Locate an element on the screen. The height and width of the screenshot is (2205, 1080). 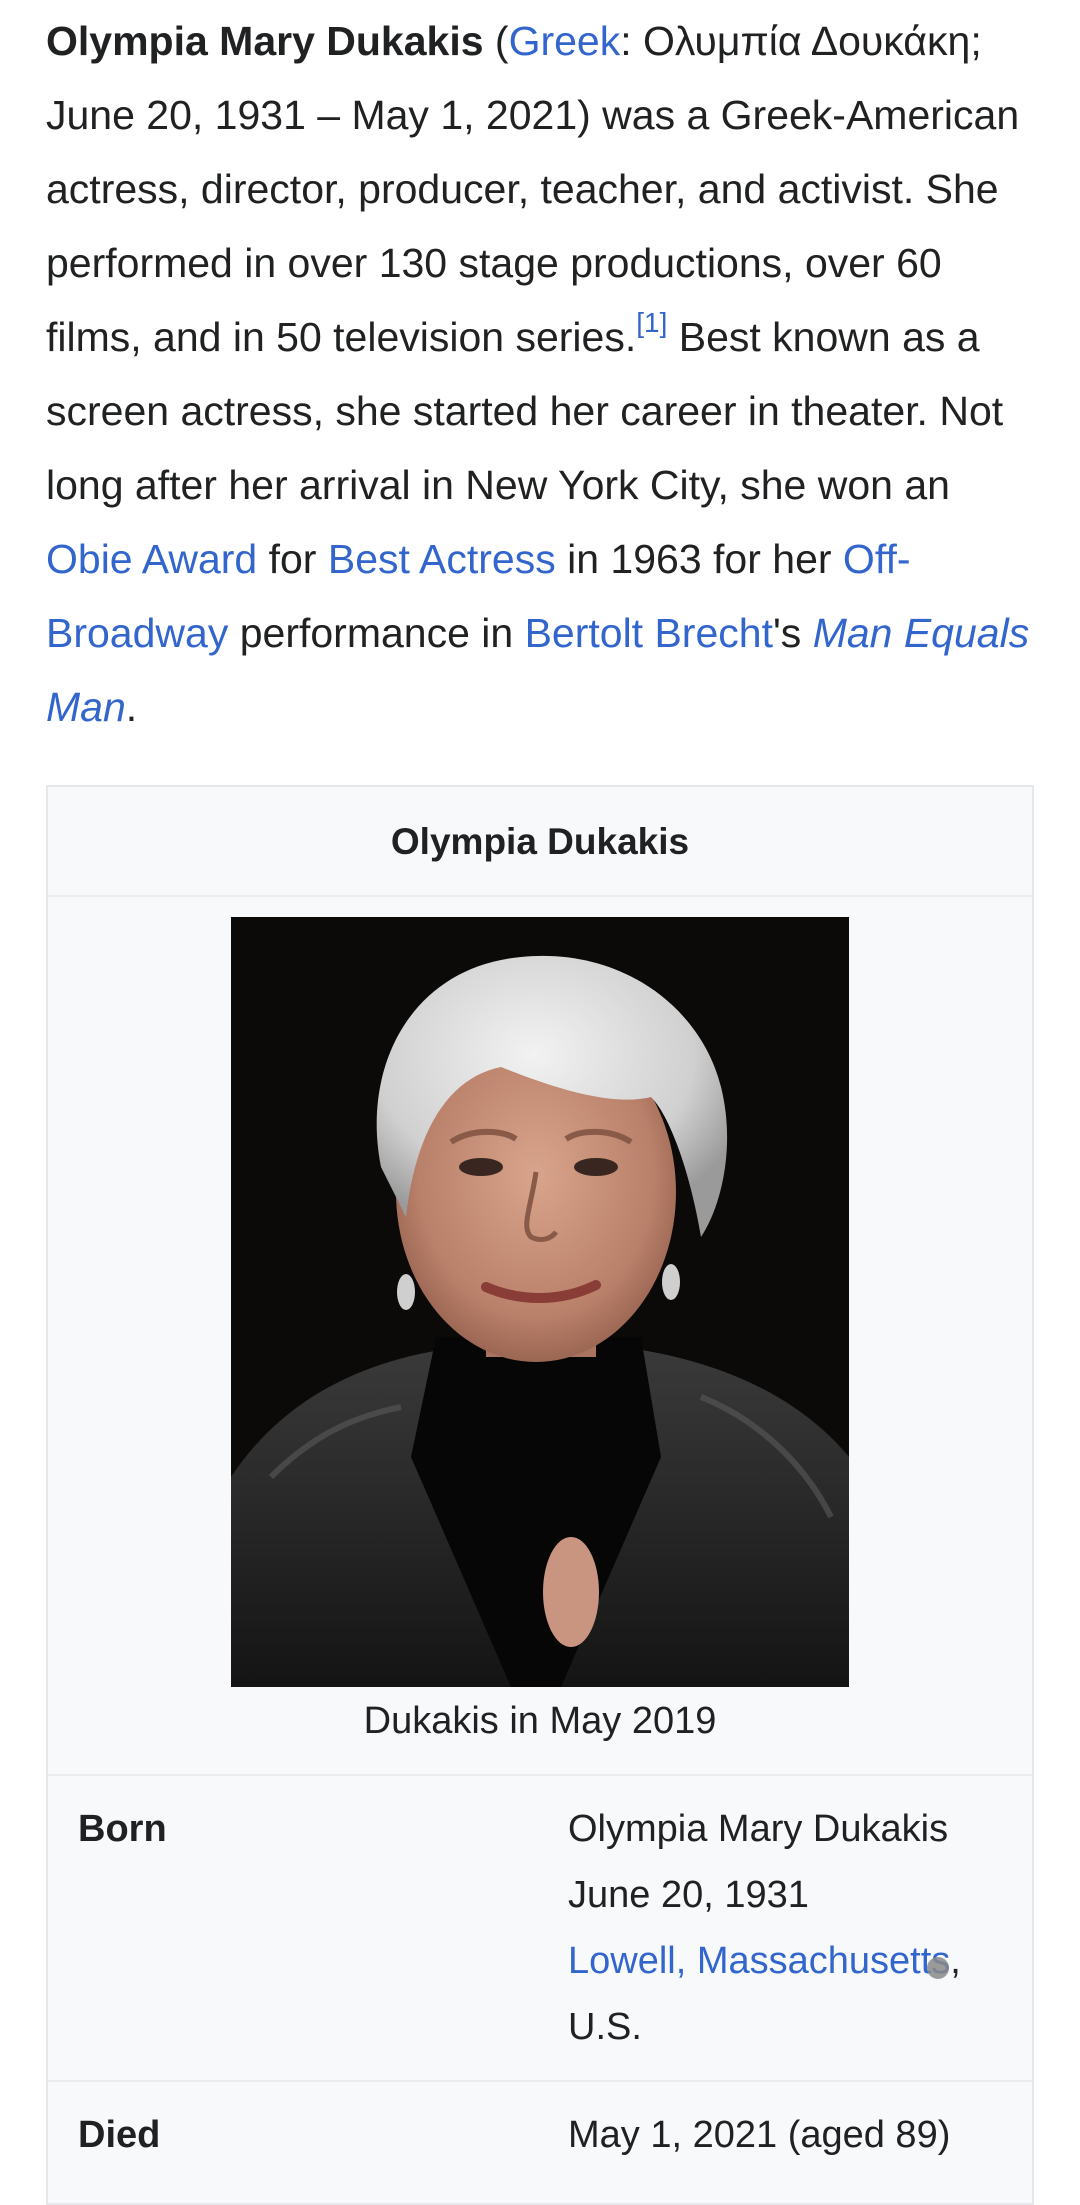
bertolt-brecht-link: Bertolt Brecht is located at coordinates (649, 633).